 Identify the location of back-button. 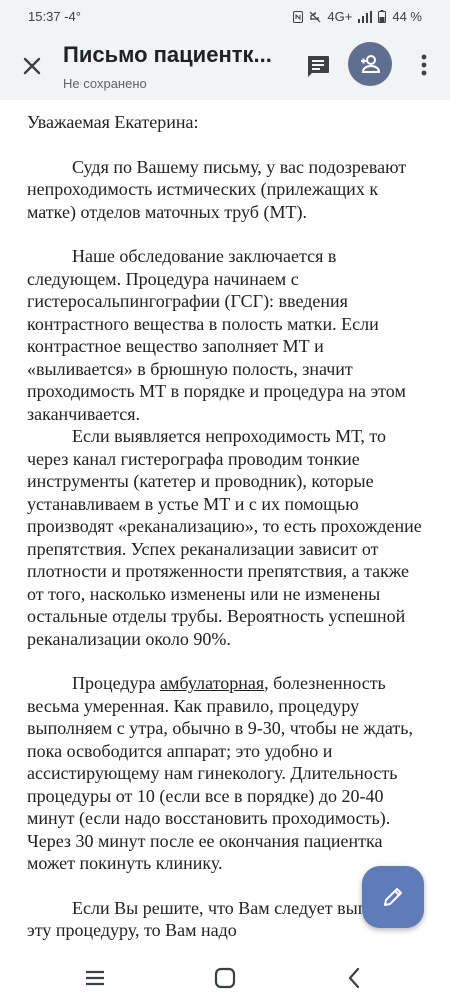
(355, 978).